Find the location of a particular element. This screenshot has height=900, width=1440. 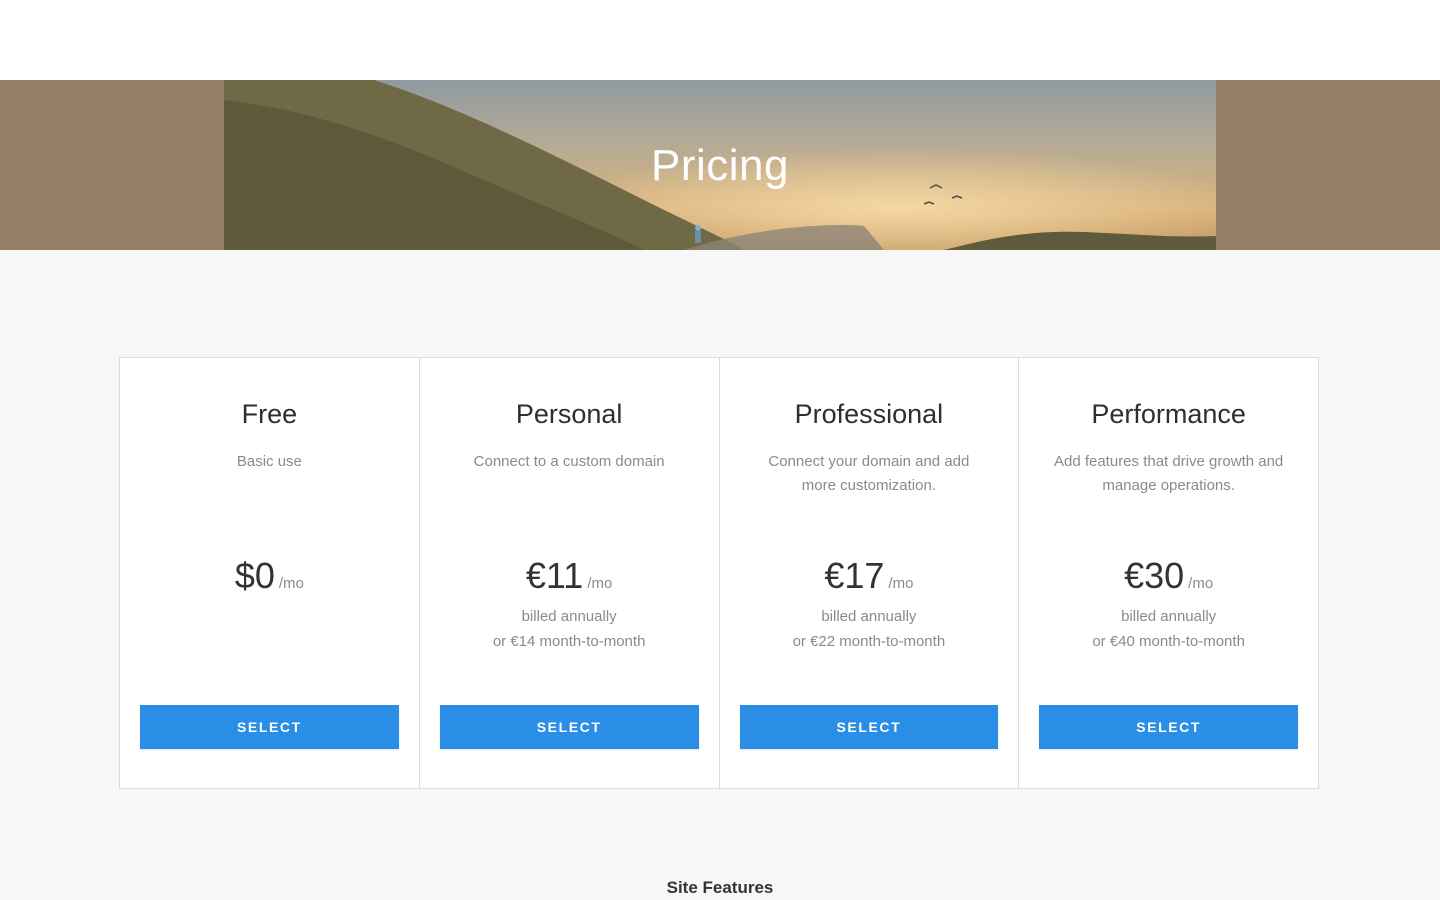

plan-price-row: €11/mo is located at coordinates (569, 580).